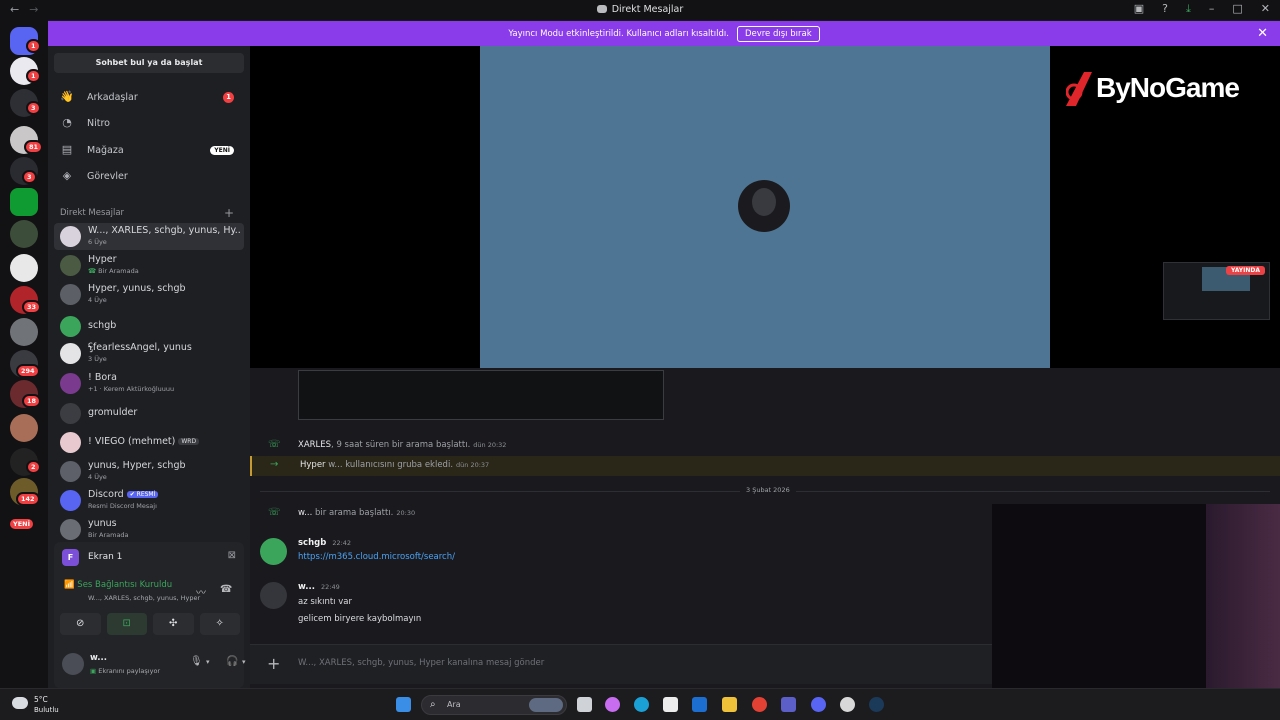 The height and width of the screenshot is (720, 1280). What do you see at coordinates (232, 555) in the screenshot?
I see `close-screen-icon: ⊠` at bounding box center [232, 555].